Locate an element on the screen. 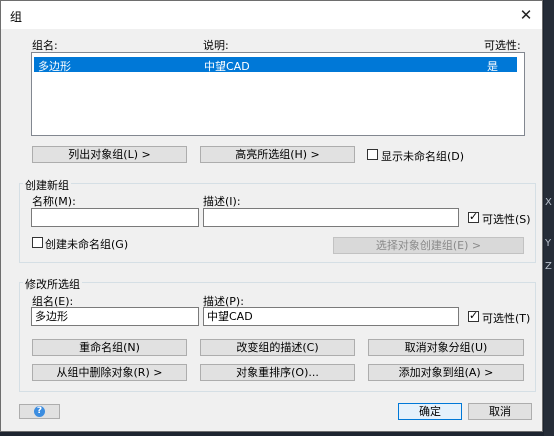  select-objects-create-button: 选择对象创建组(E) > is located at coordinates (428, 245).